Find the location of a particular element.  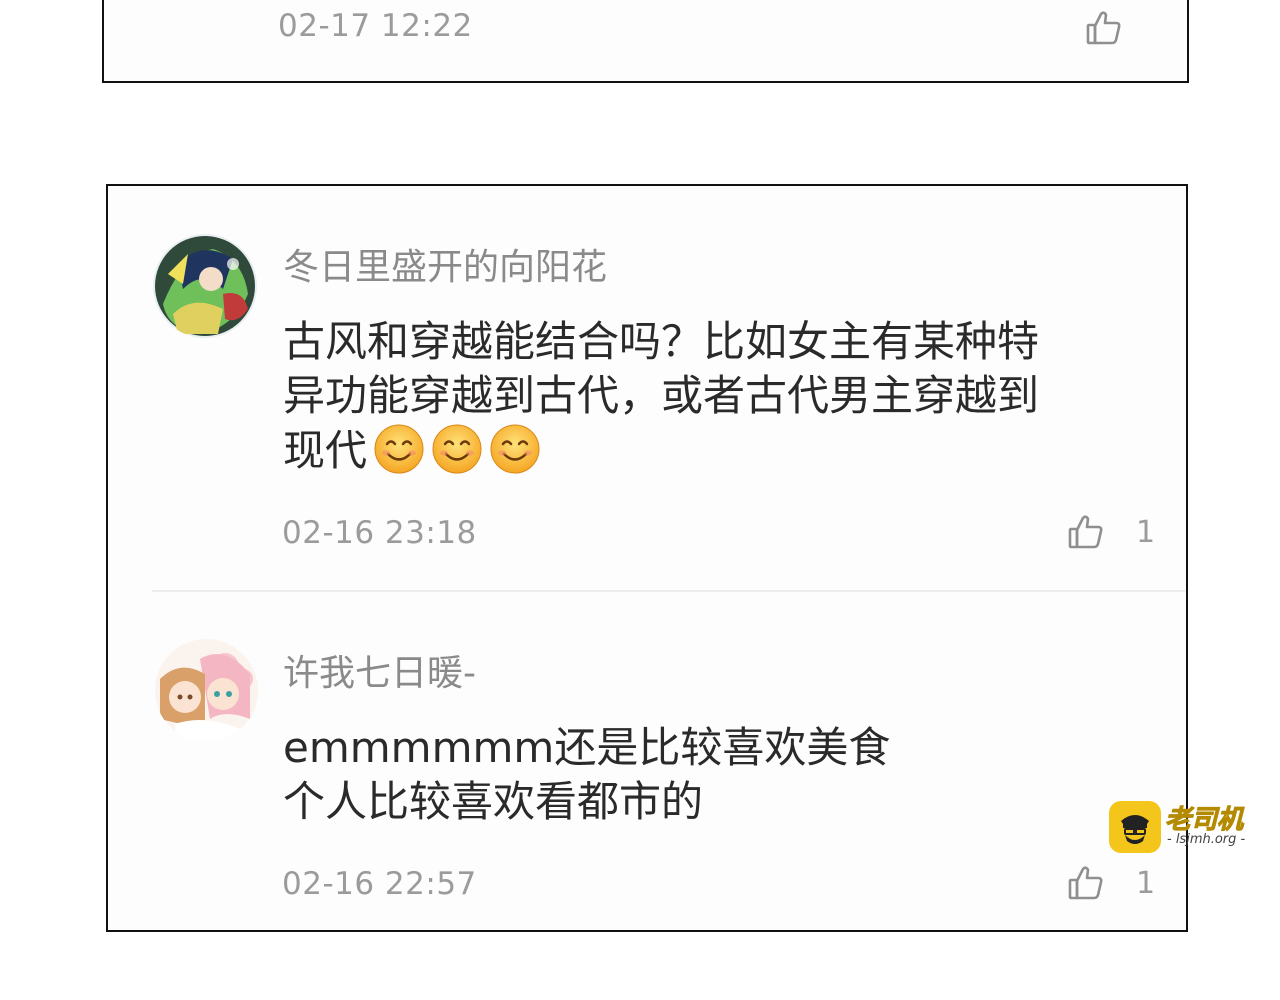

comment-timestamp: 02-16 22:57 is located at coordinates (379, 884).